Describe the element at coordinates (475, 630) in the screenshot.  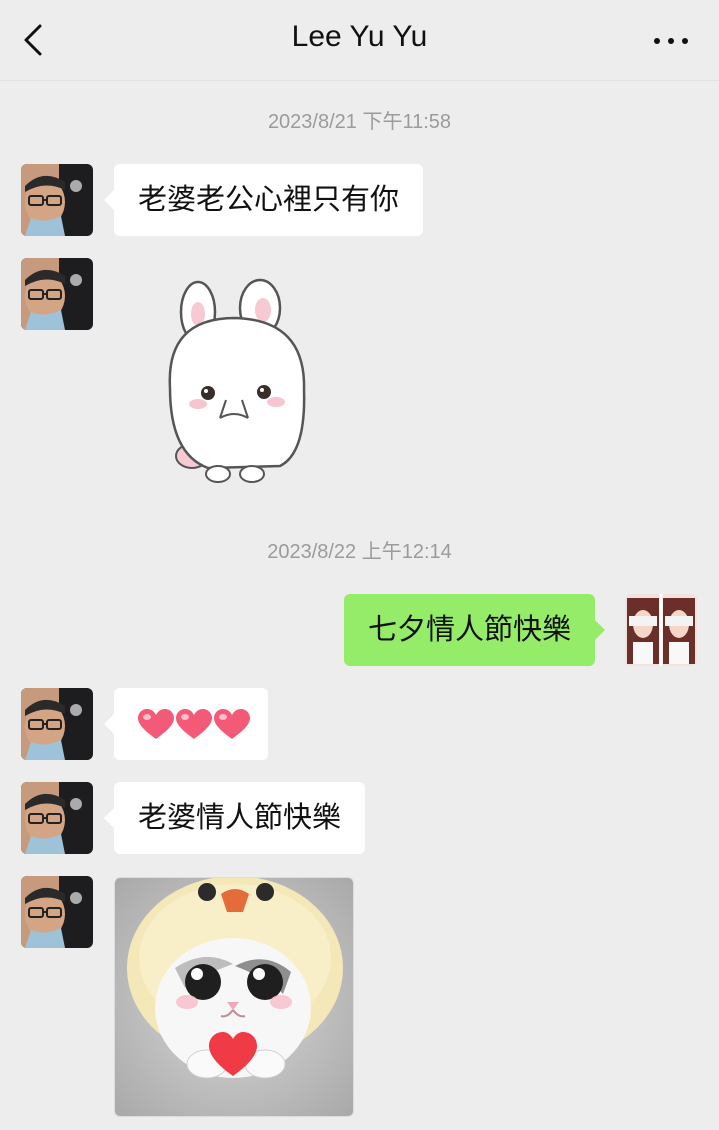
I see `outgoing-message: 七夕情人節快樂` at that location.